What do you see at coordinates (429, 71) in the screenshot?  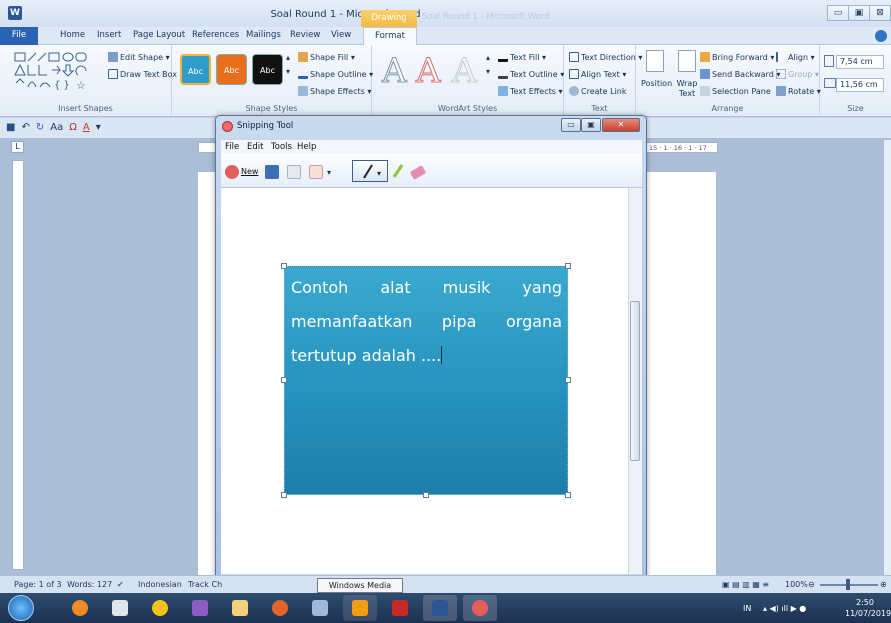 I see `wordart-style-2: A` at bounding box center [429, 71].